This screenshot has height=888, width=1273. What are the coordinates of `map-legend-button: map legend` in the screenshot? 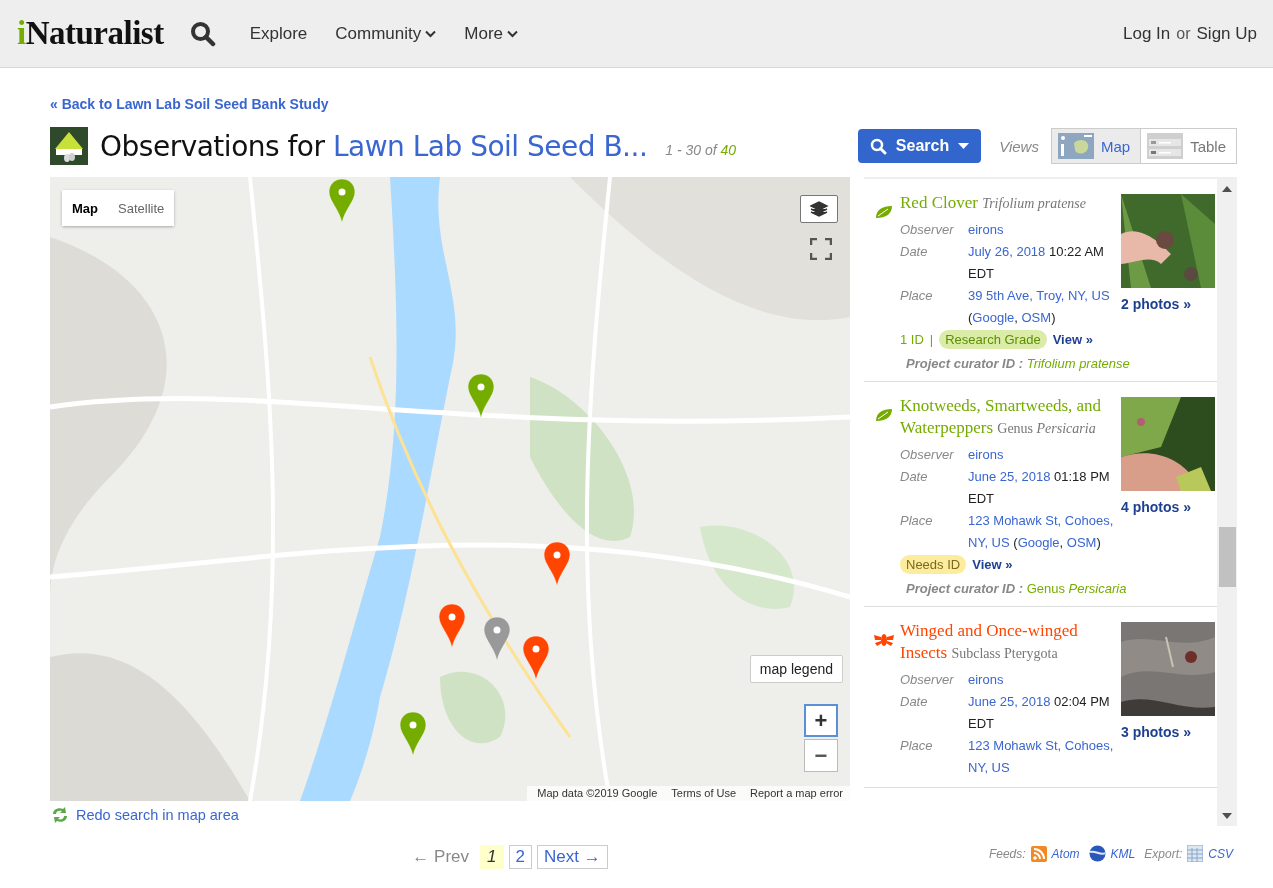 It's located at (796, 669).